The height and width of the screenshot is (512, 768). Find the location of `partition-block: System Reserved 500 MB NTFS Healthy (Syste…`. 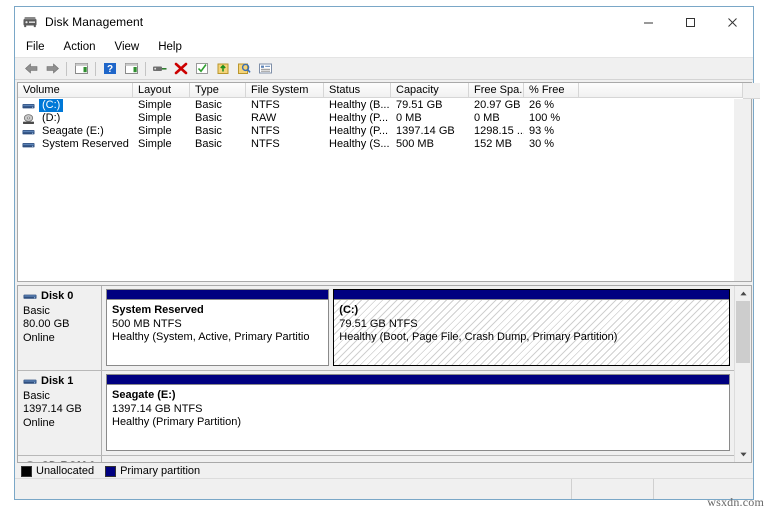

partition-block: System Reserved 500 MB NTFS Healthy (Syste… is located at coordinates (218, 327).